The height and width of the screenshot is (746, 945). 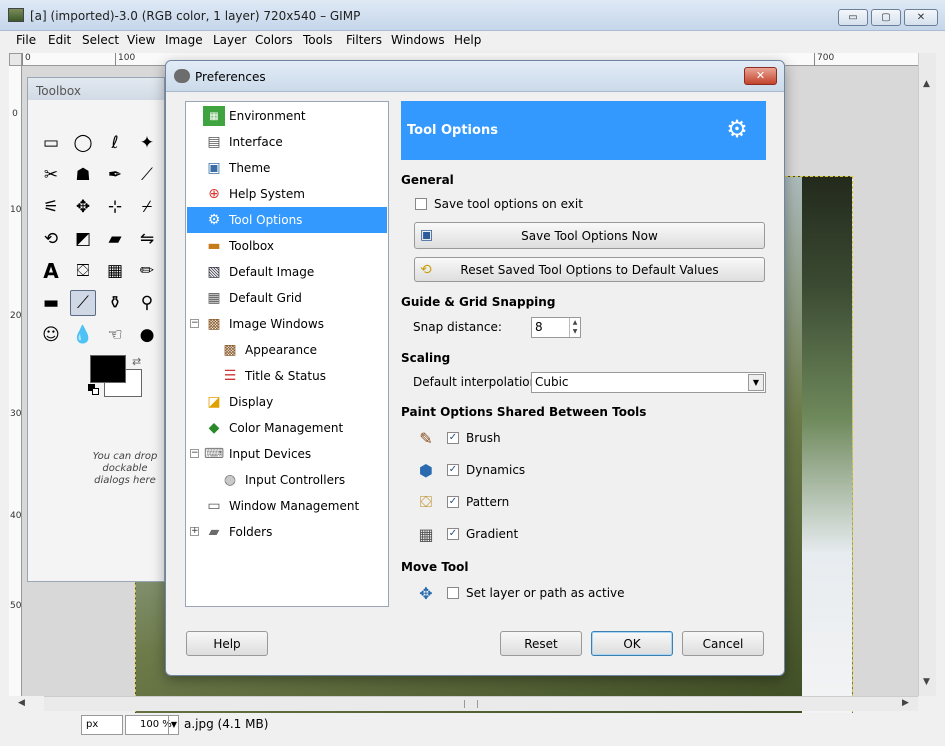 What do you see at coordinates (467, 40) in the screenshot?
I see `menu-help: Help` at bounding box center [467, 40].